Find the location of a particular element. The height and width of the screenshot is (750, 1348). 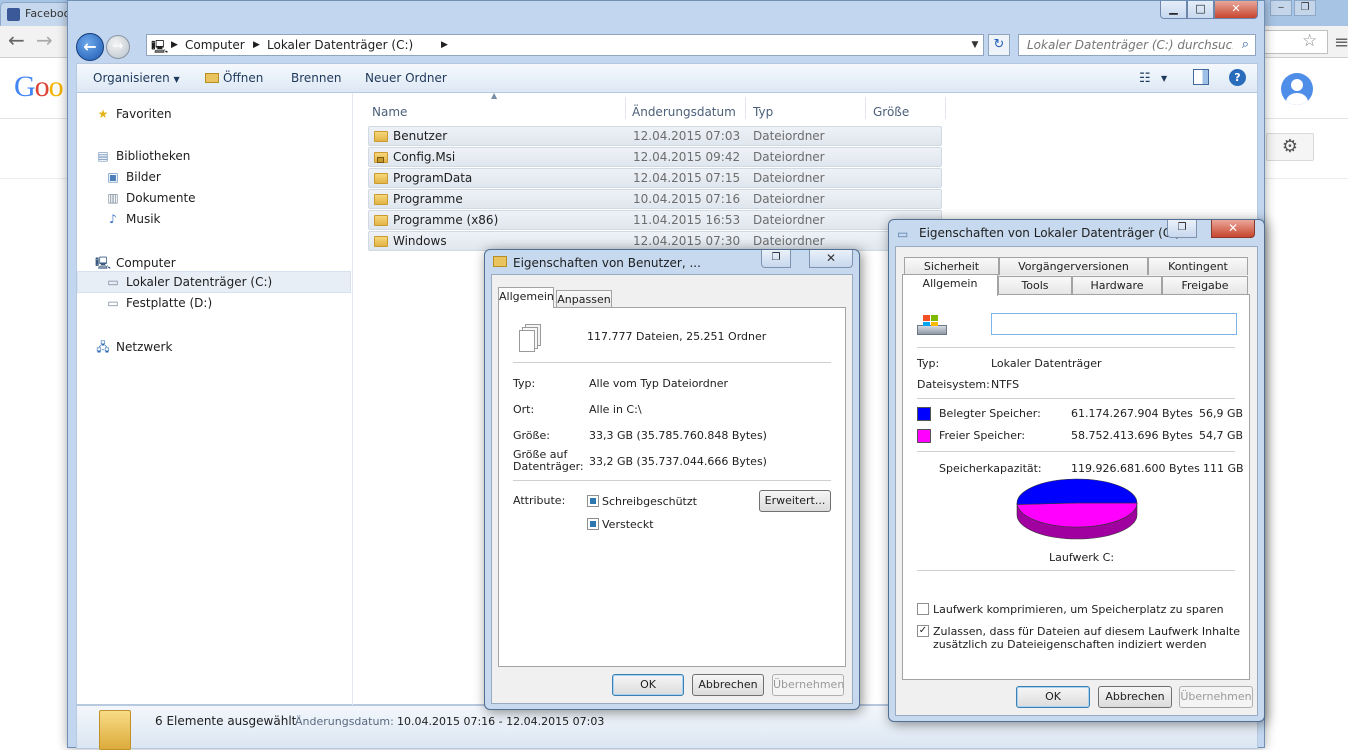

file-row: ProgramData 12.04.2015 07:15 Dateiordner is located at coordinates (655, 178).